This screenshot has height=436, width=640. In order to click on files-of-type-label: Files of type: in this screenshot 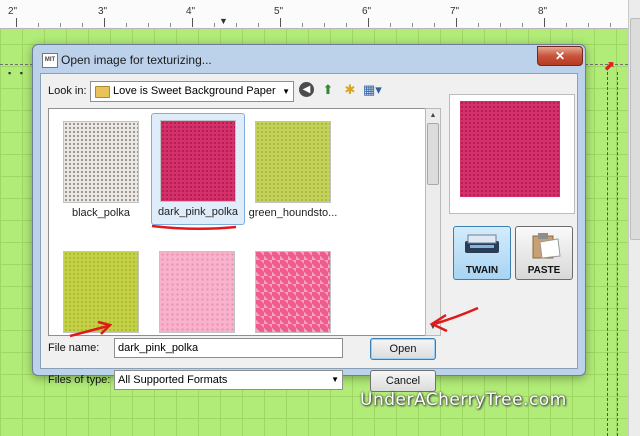, I will do `click(79, 380)`.